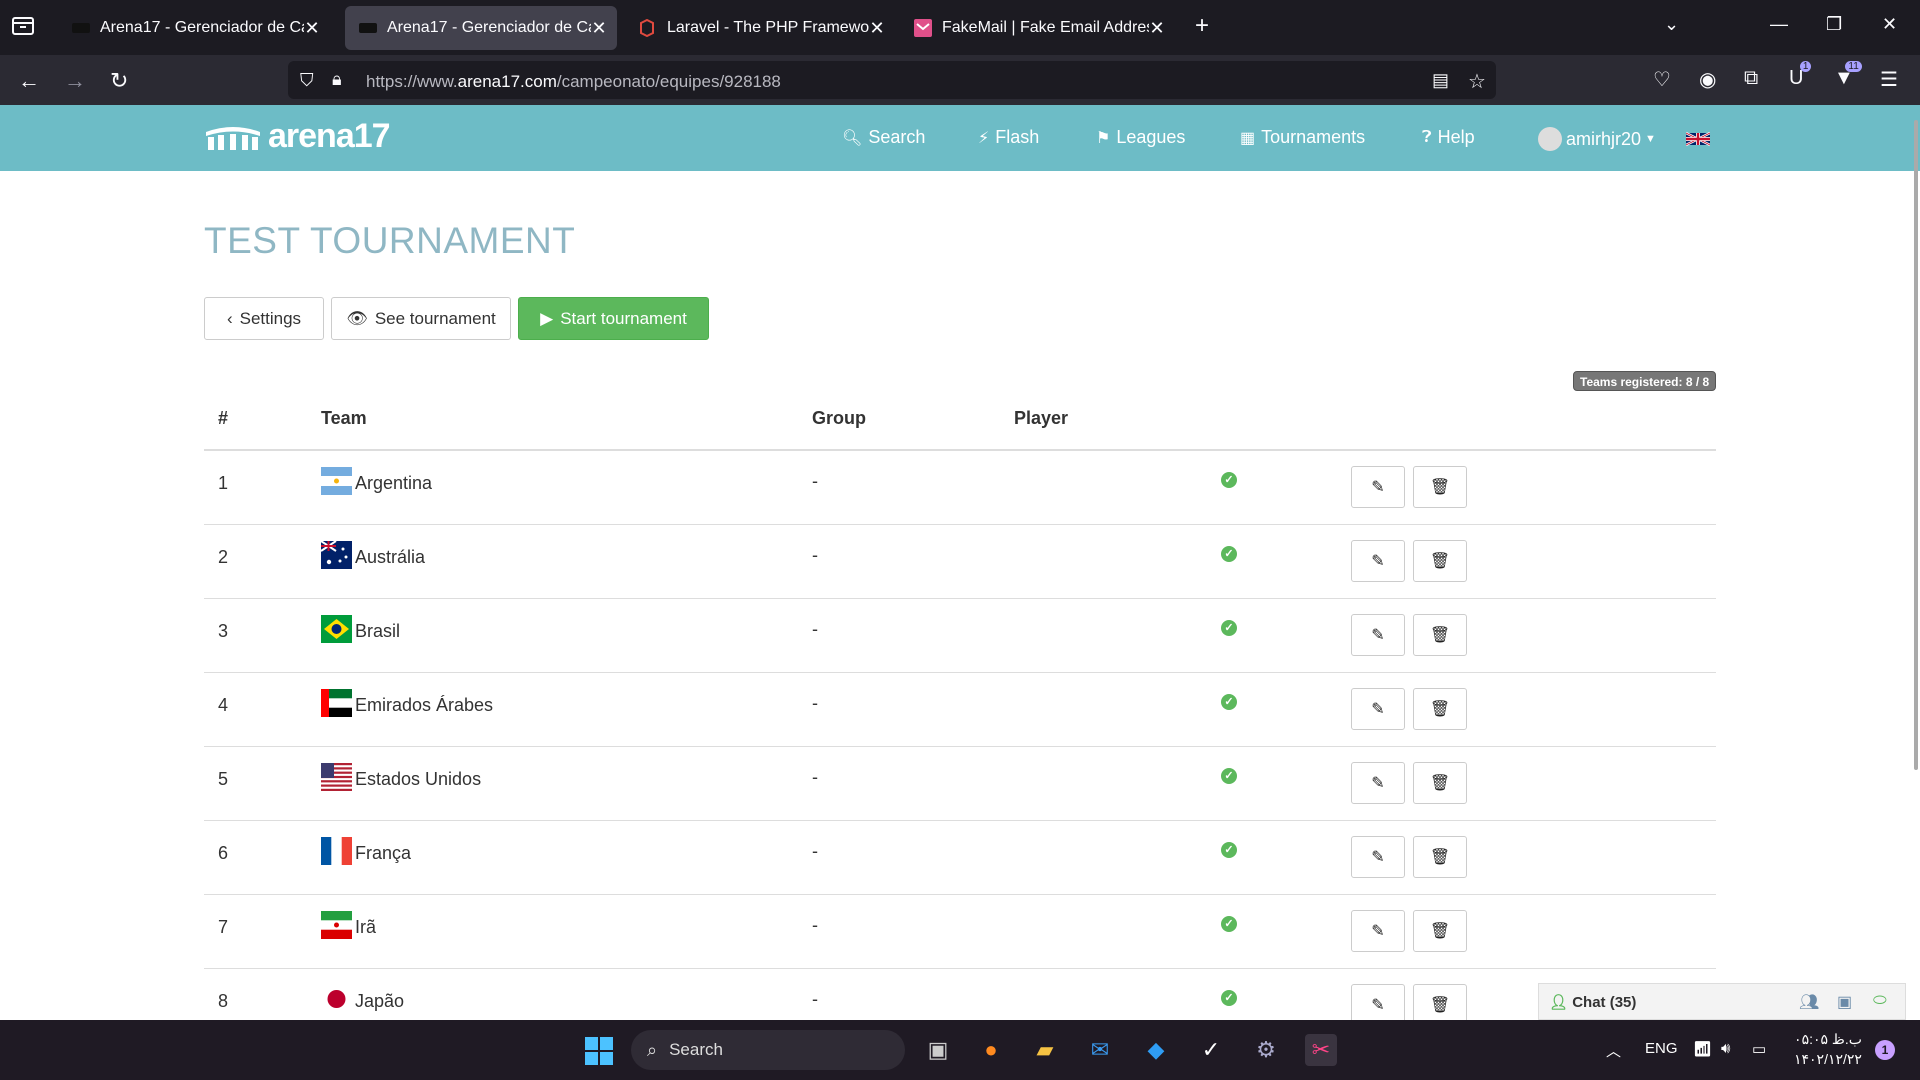  What do you see at coordinates (481, 28) in the screenshot?
I see `browser-tab-2: Arena17 - Gerenciador de Camp ✕` at bounding box center [481, 28].